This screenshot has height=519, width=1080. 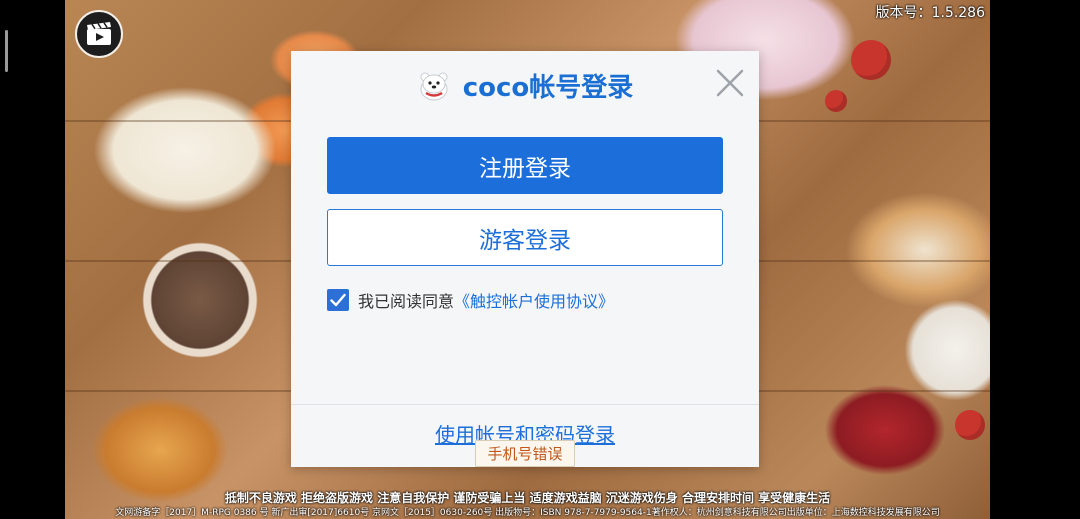 I want to click on right-letterbox, so click(x=1035, y=259).